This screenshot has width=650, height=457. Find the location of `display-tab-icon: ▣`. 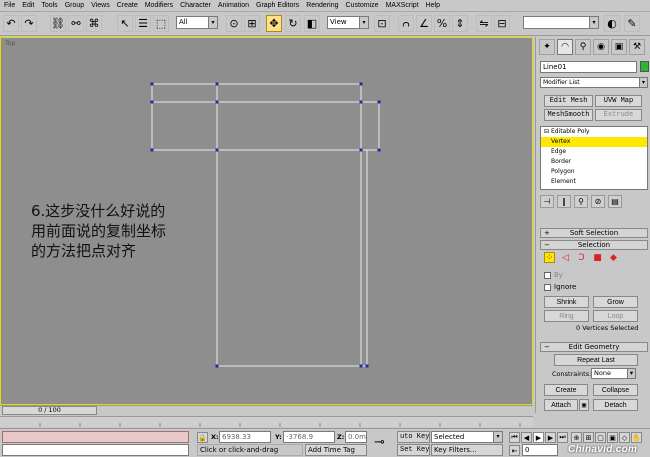

display-tab-icon: ▣ is located at coordinates (619, 47).